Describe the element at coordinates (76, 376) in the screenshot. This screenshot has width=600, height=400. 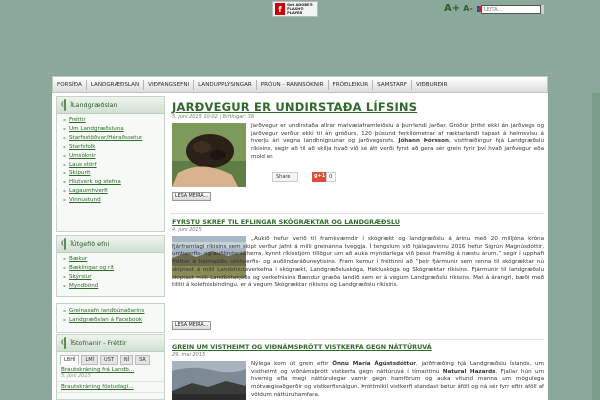
I see `news-date: 5. júní 2015` at that location.